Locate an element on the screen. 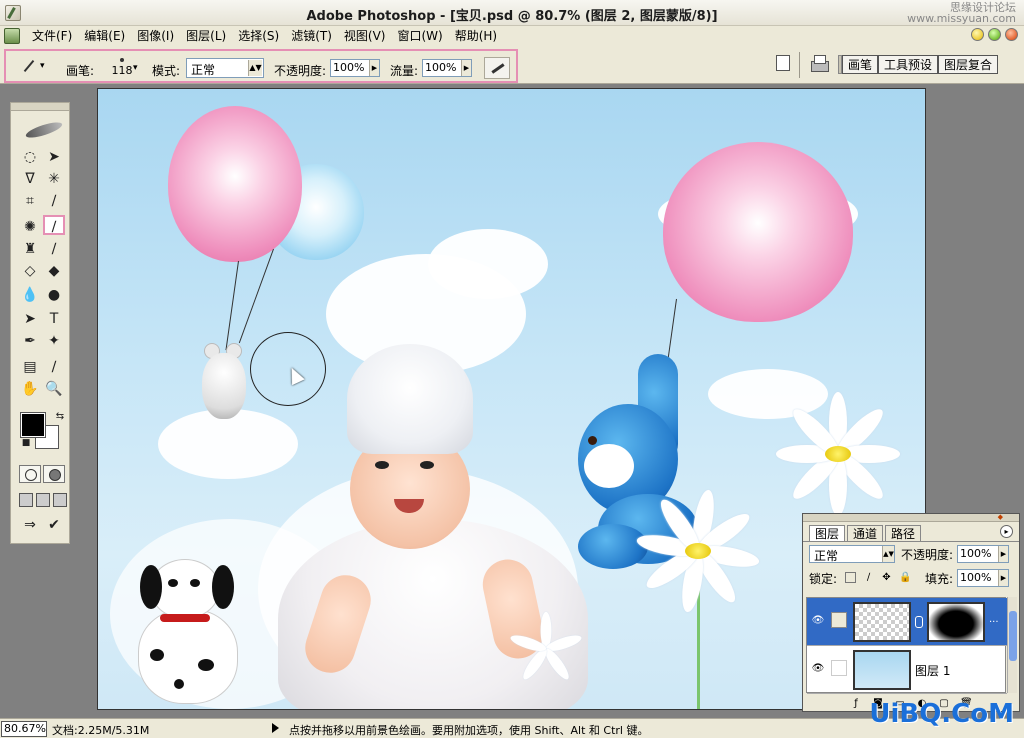  blur-icon: 💧 is located at coordinates (30, 295).